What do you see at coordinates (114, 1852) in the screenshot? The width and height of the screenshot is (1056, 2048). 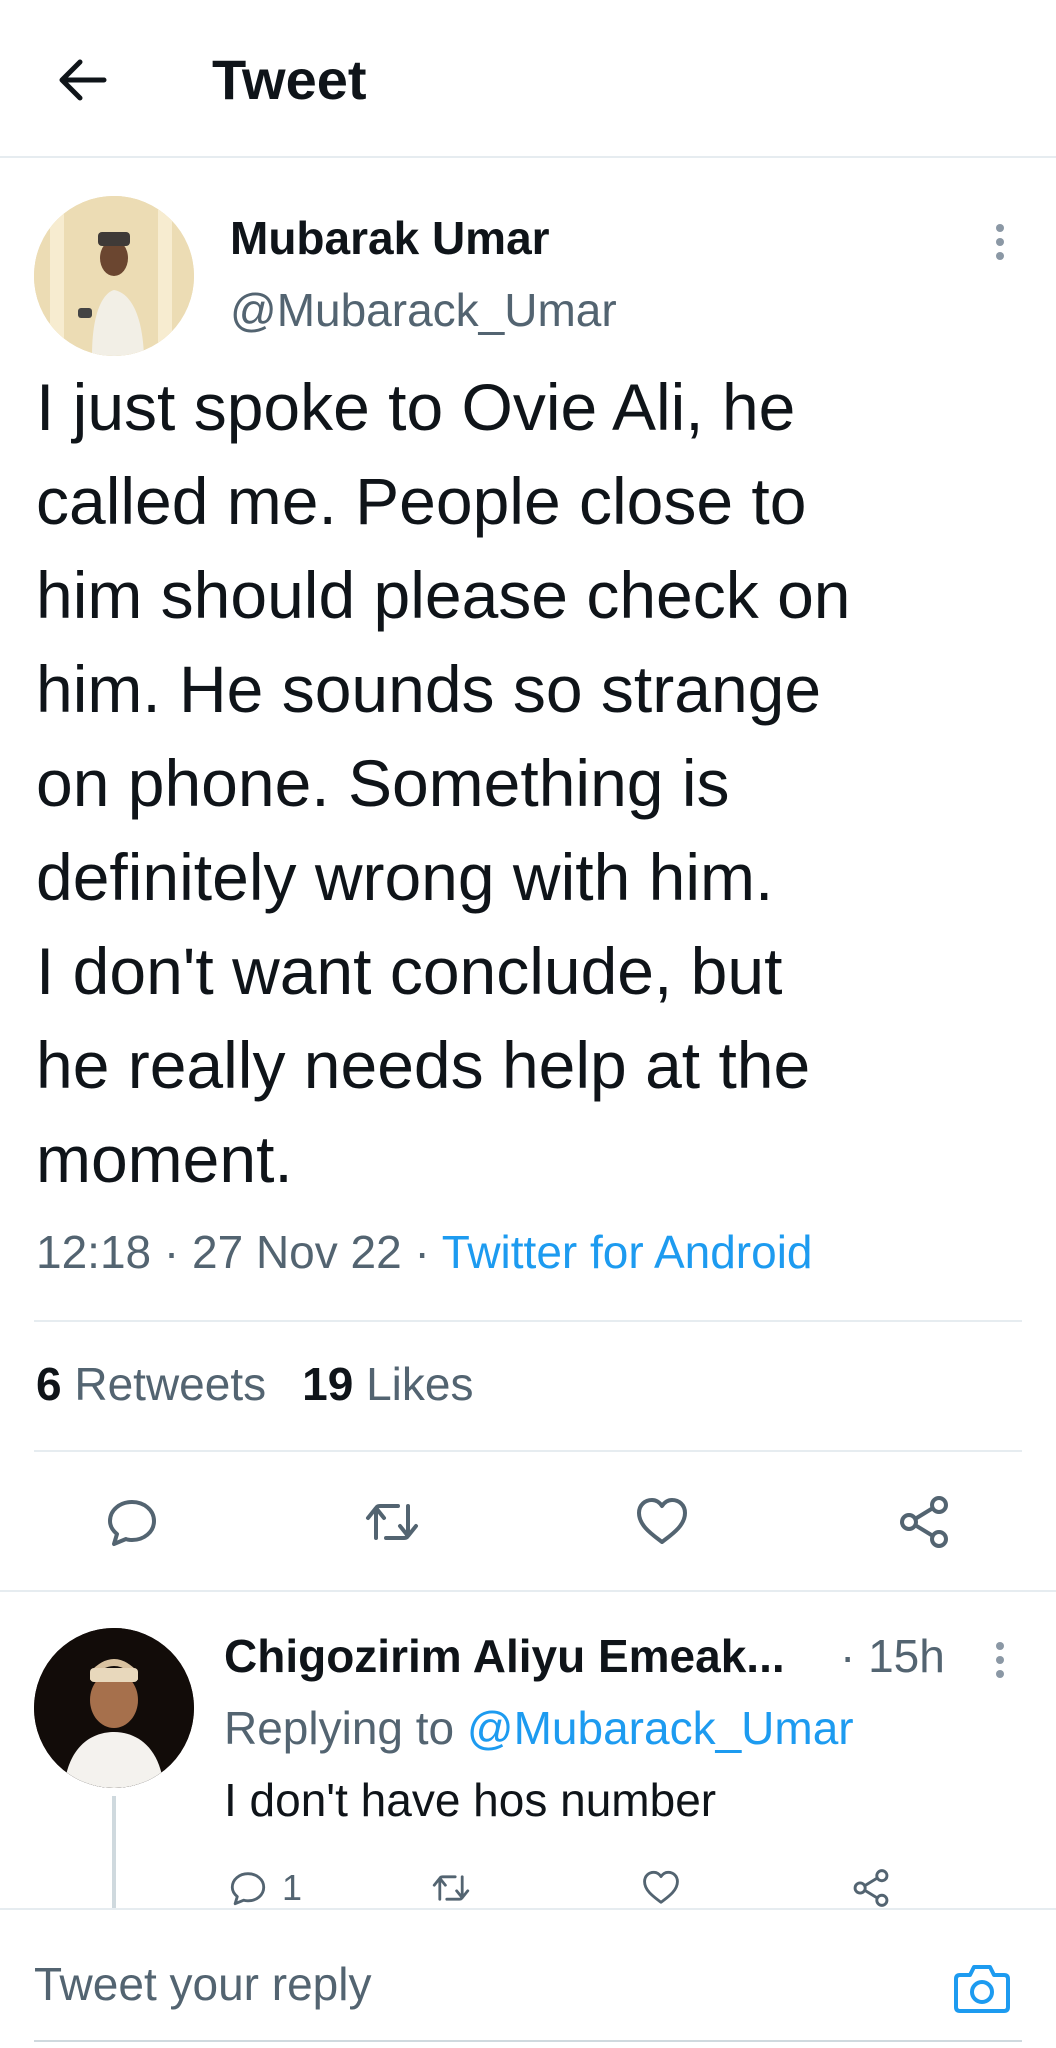 I see `thread-line` at bounding box center [114, 1852].